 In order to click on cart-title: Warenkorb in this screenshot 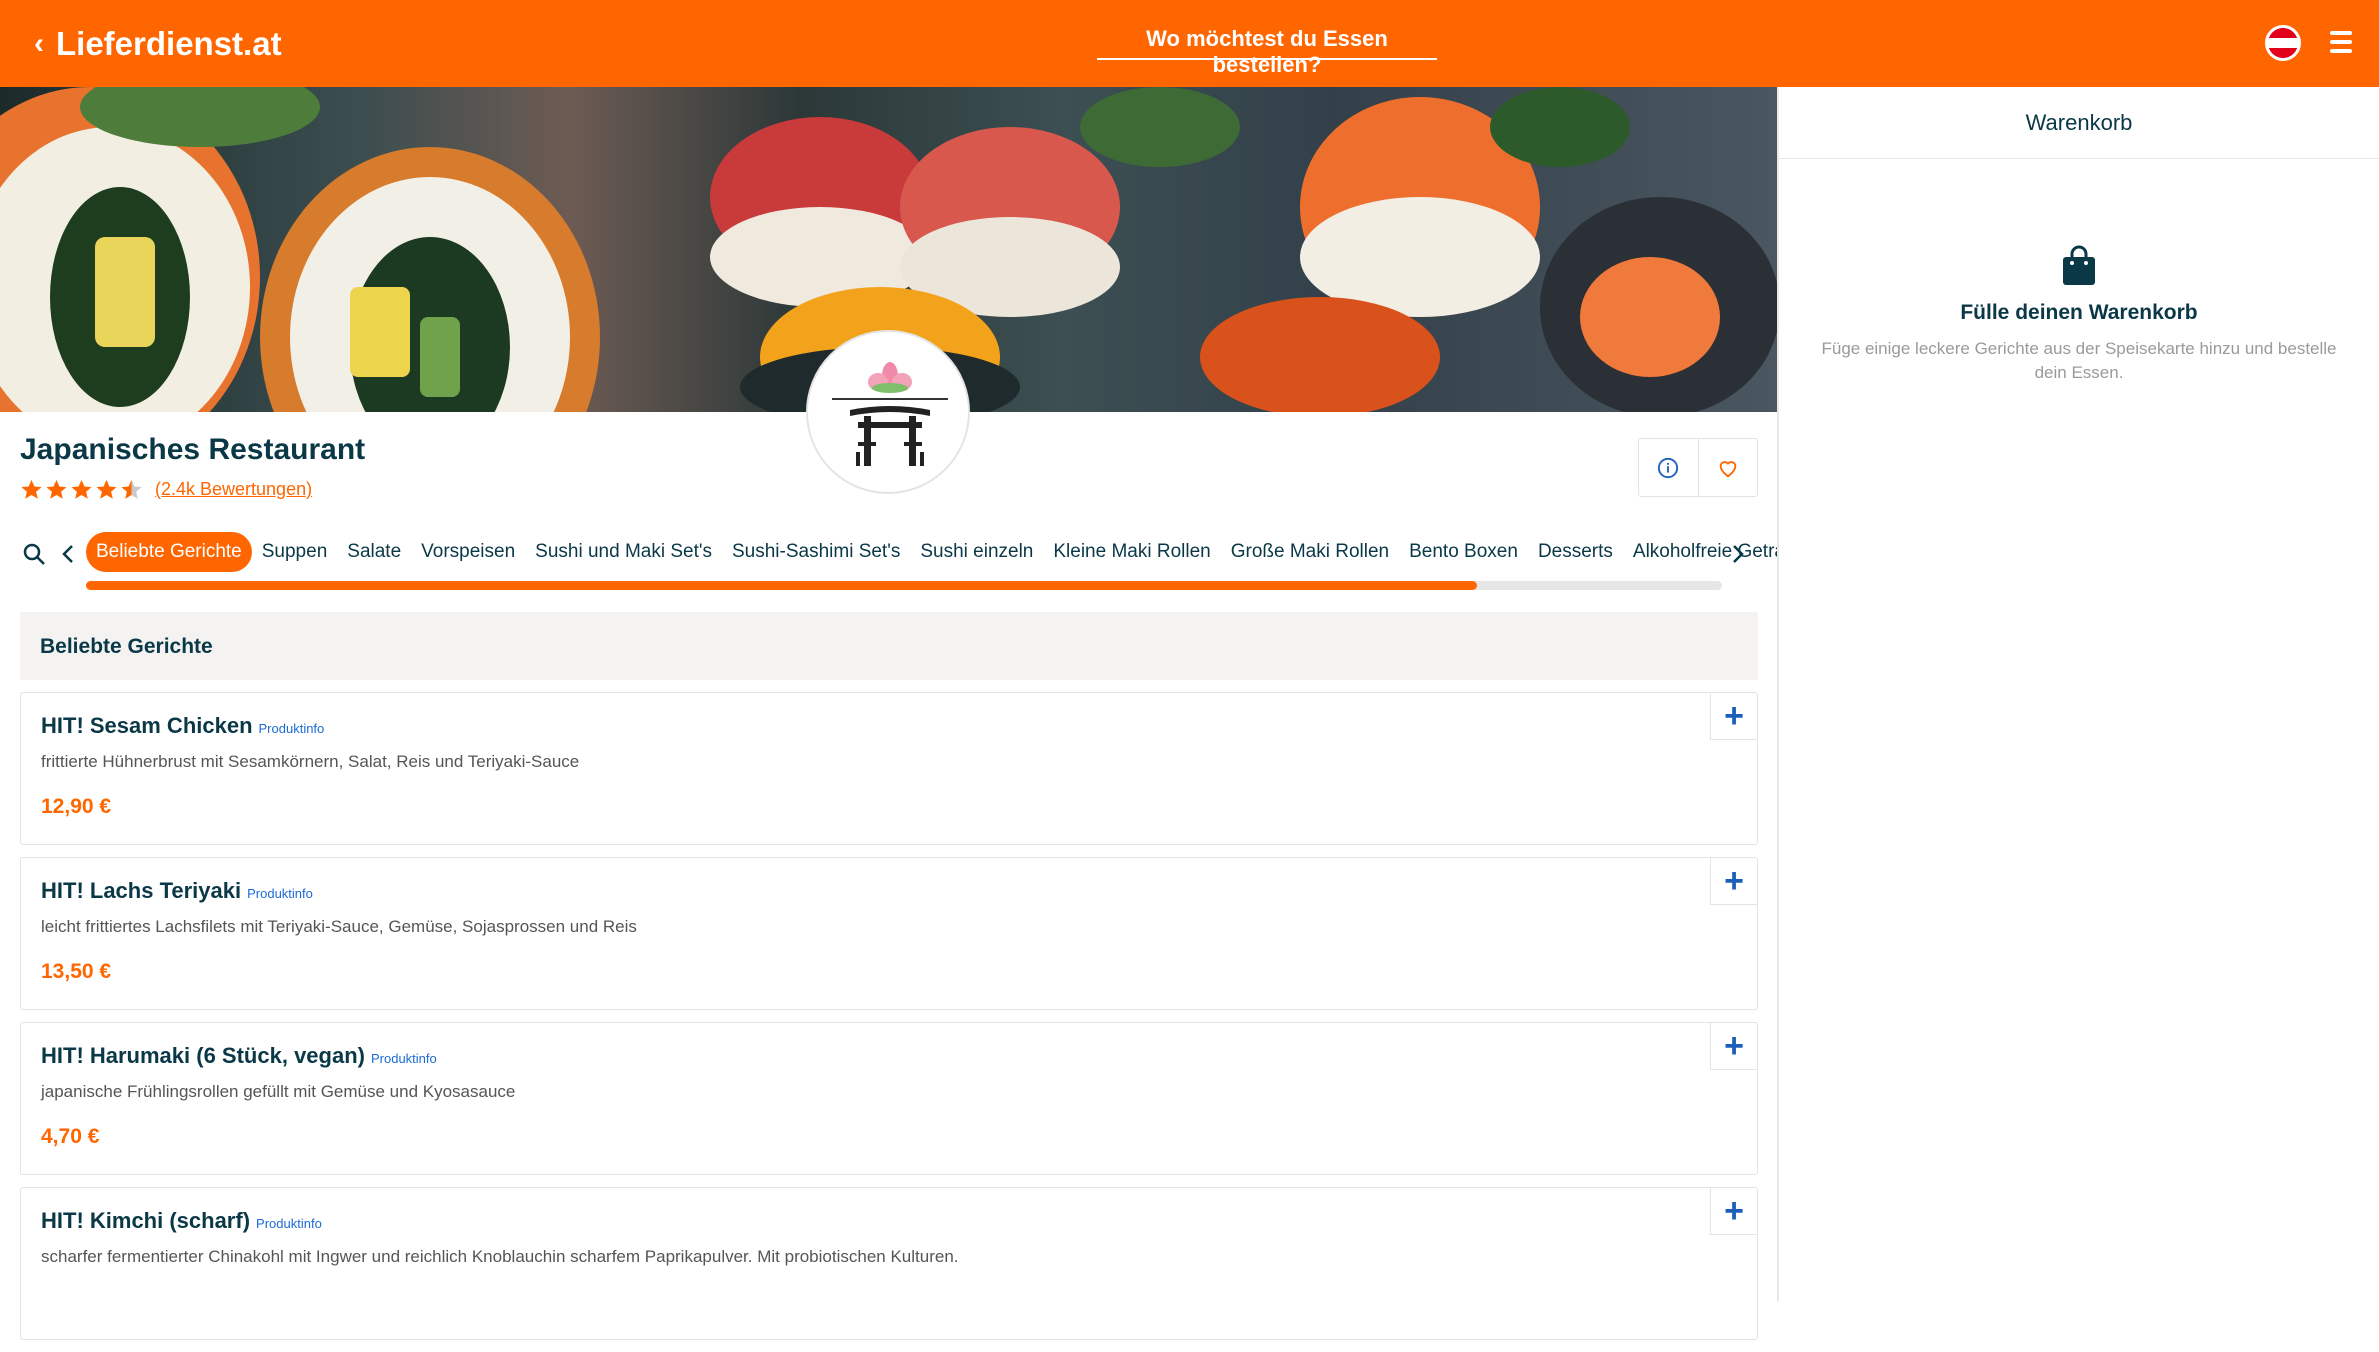, I will do `click(2079, 123)`.